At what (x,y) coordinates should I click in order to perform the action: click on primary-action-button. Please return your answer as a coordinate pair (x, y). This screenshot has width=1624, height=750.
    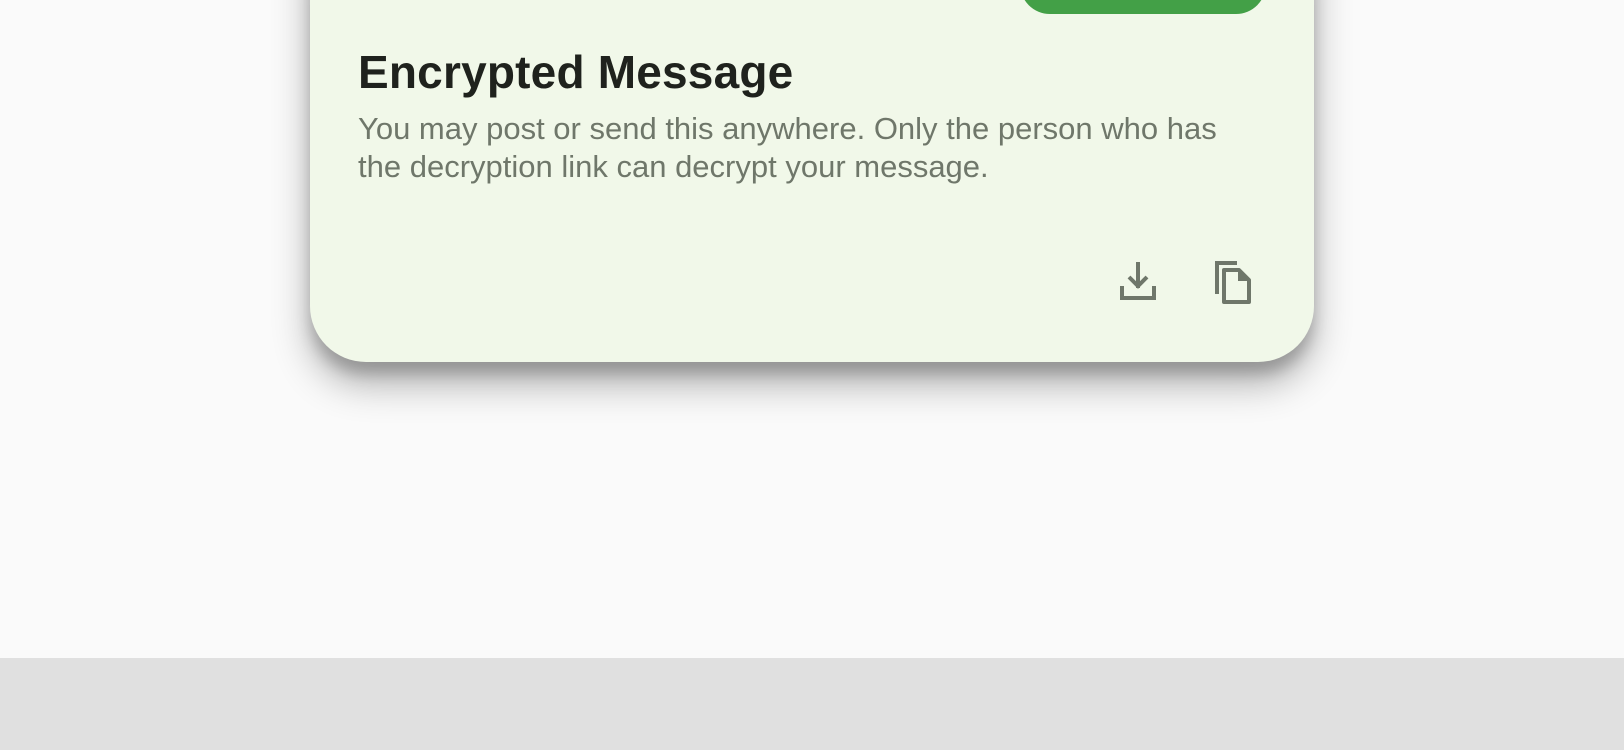
    Looking at the image, I should click on (1143, 7).